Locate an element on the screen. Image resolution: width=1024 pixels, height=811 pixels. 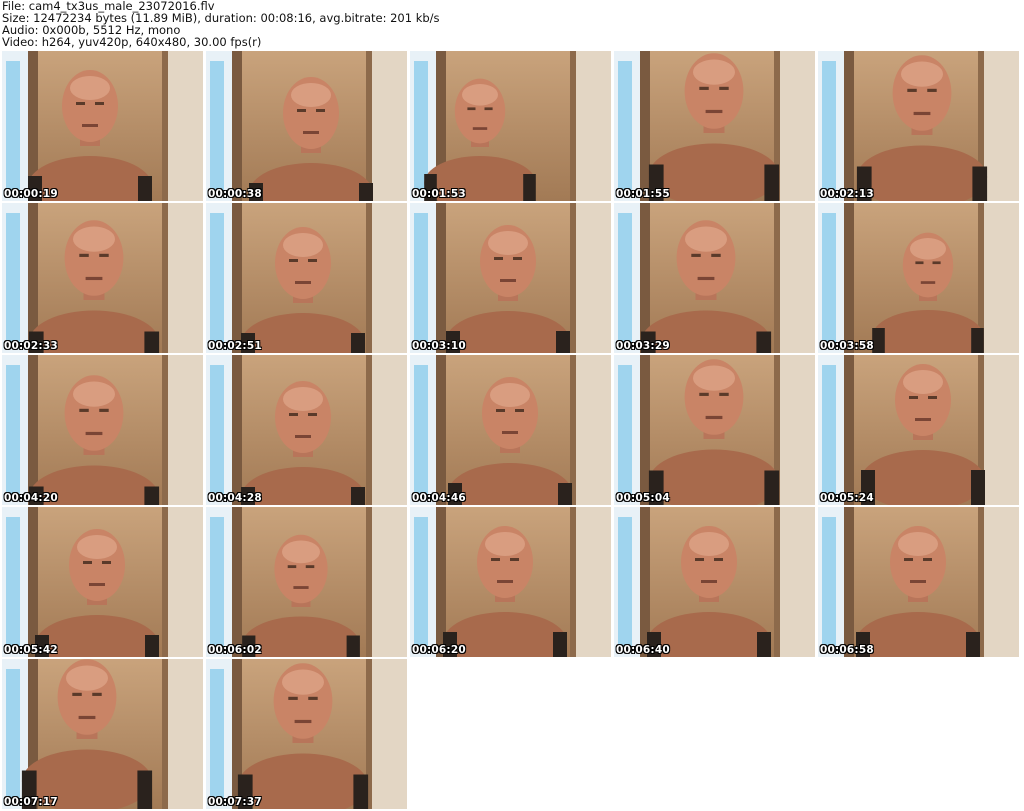
video-thumbnail: 00:05:24 is located at coordinates (918, 430).